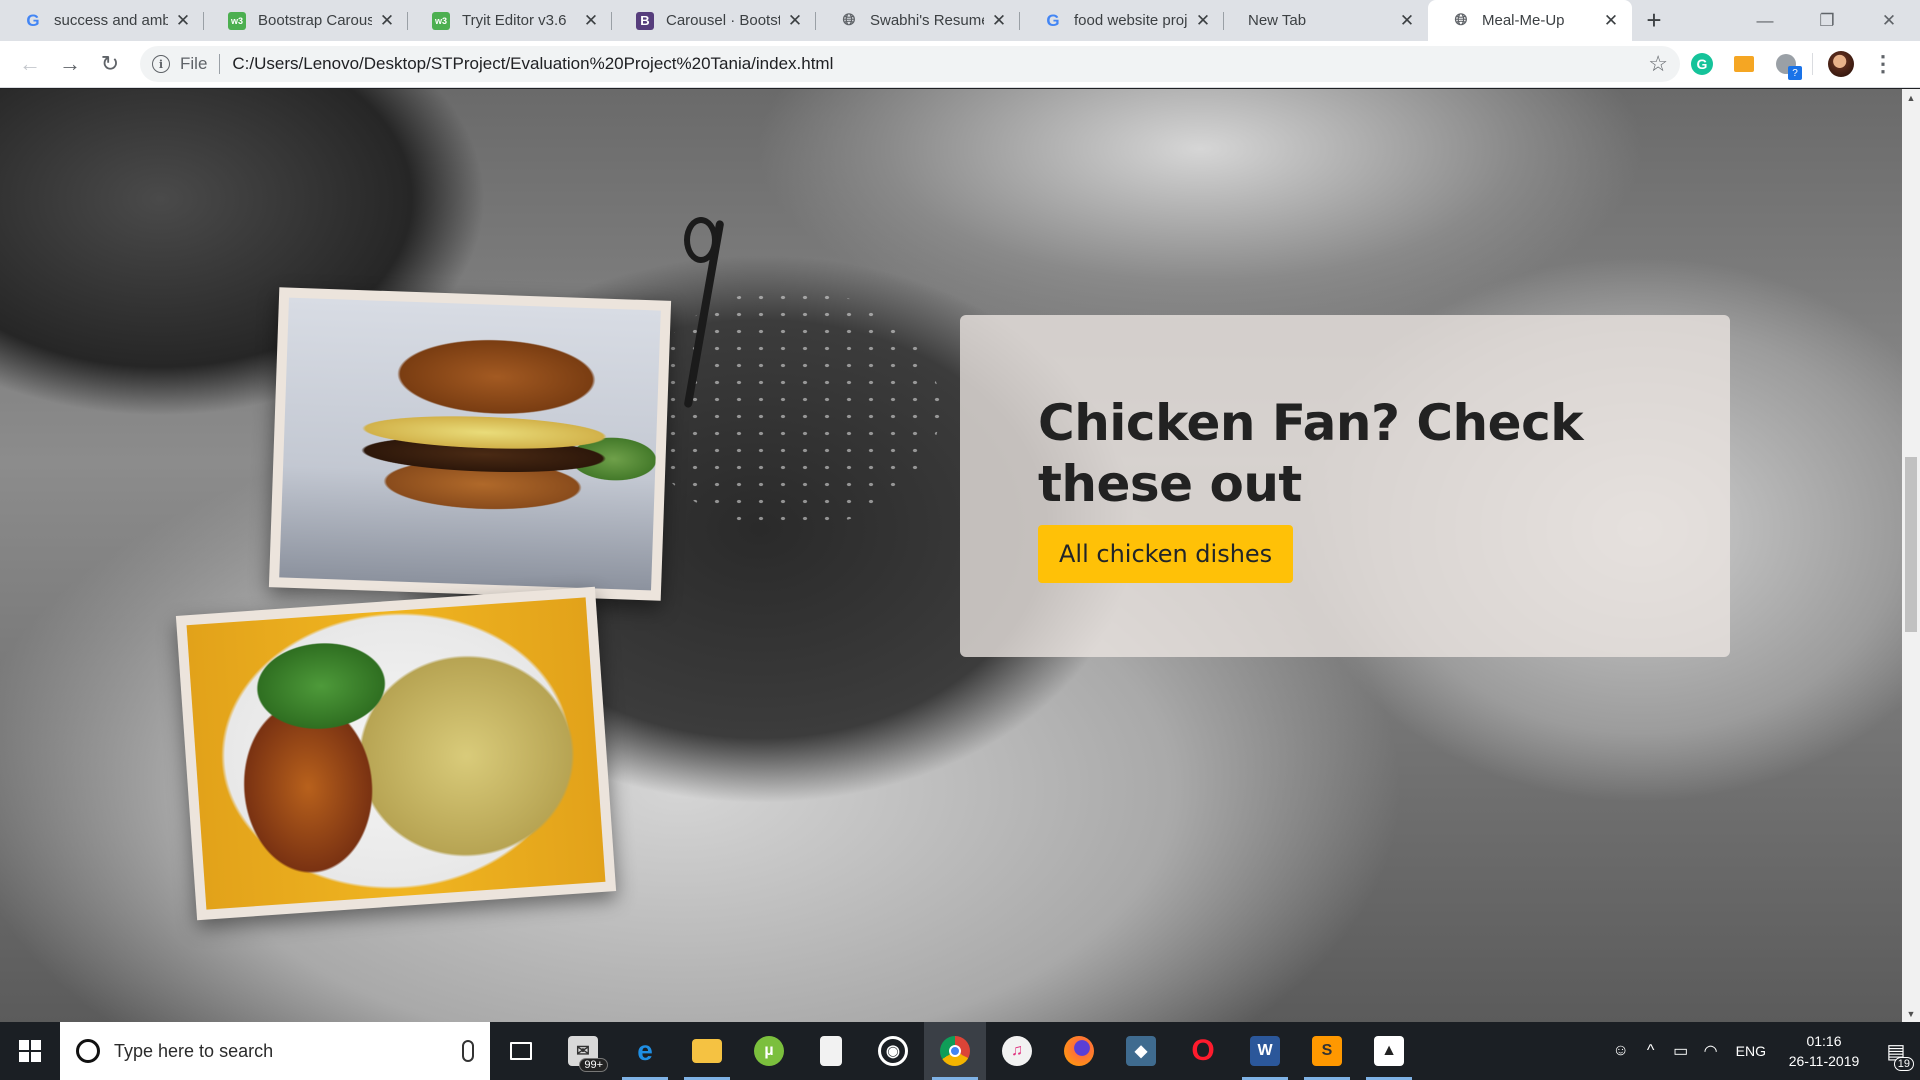 This screenshot has width=1920, height=1080. What do you see at coordinates (1711, 1051) in the screenshot?
I see `wifi-icon: ◠` at bounding box center [1711, 1051].